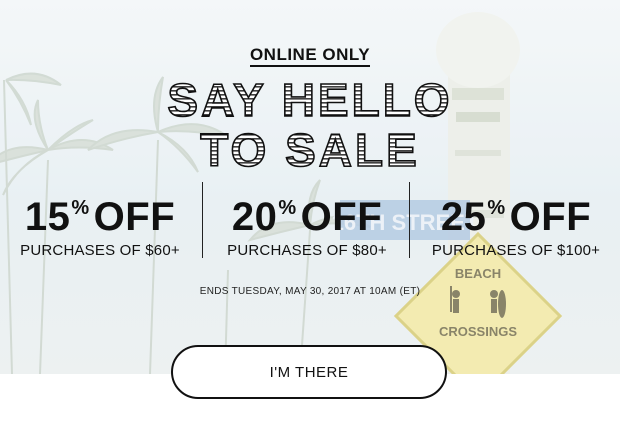  Describe the element at coordinates (254, 217) in the screenshot. I see `offer-percent: 20` at that location.